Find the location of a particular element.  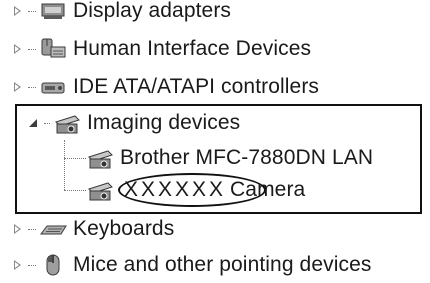

tree-item-mice: Mice and other pointing devices is located at coordinates (191, 265).